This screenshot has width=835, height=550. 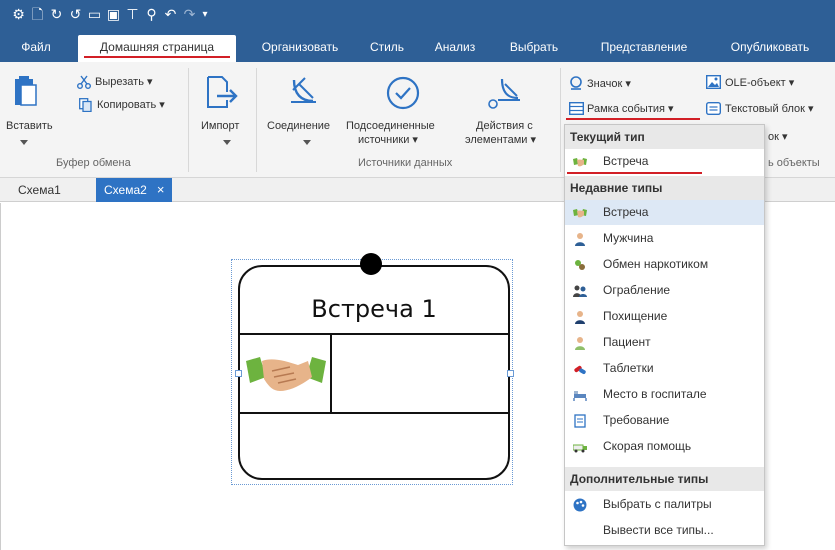 What do you see at coordinates (455, 48) in the screenshot?
I see `tab-analysis: Анализ` at bounding box center [455, 48].